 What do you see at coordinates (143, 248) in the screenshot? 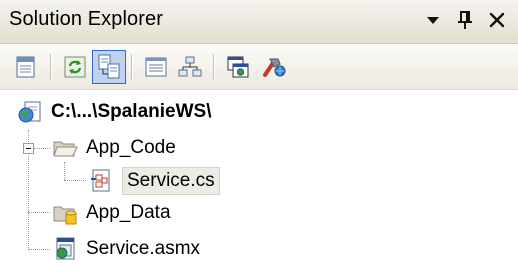
I see `tree-item-label: Service.asmx` at bounding box center [143, 248].